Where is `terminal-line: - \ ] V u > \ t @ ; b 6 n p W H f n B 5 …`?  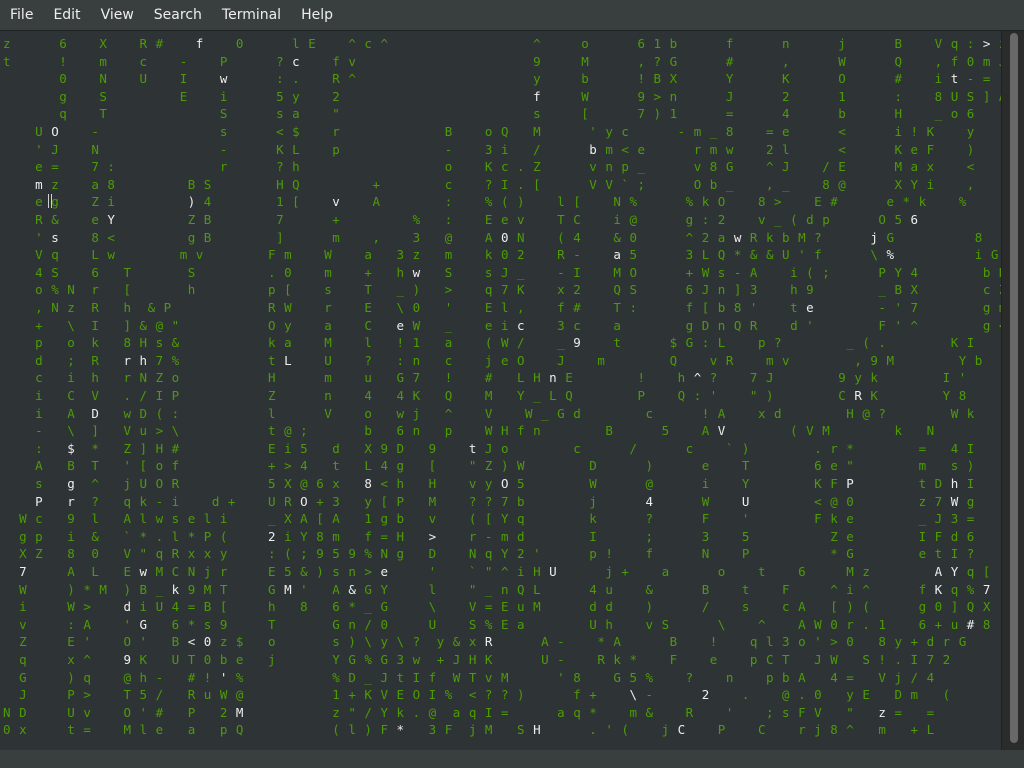 terminal-line: - \ ] V u > \ t @ ; b 6 n p W H f n B 5 … is located at coordinates (485, 431).